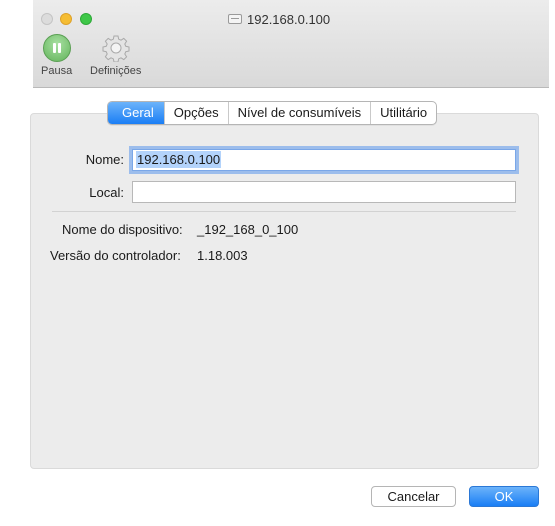 The height and width of the screenshot is (526, 555). I want to click on name-field-label: Nome:, so click(104, 159).